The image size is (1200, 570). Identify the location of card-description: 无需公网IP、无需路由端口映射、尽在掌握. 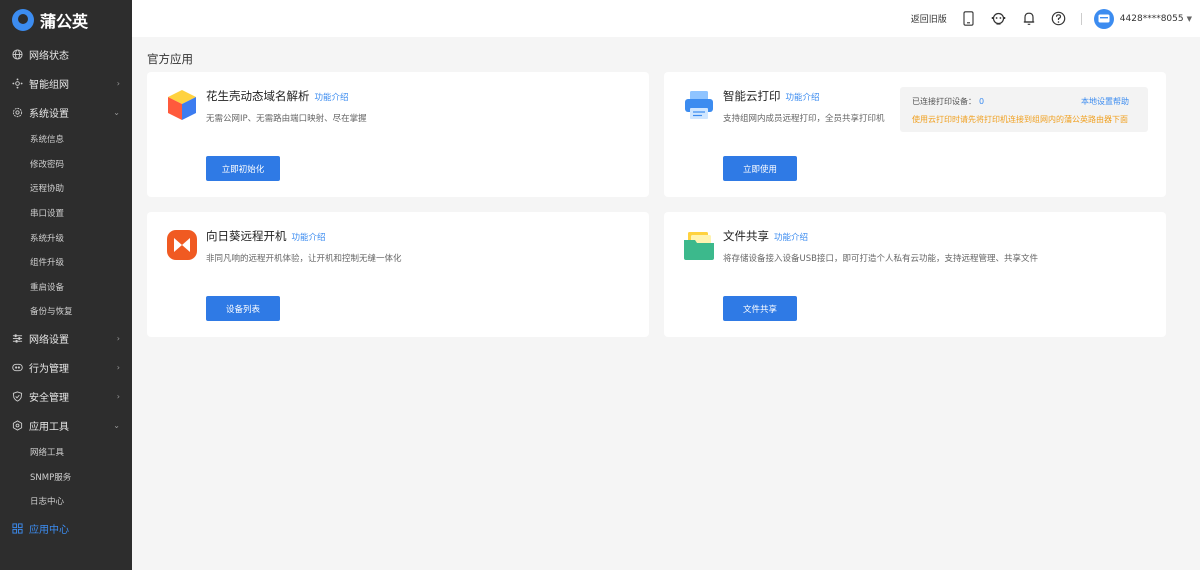
(286, 119).